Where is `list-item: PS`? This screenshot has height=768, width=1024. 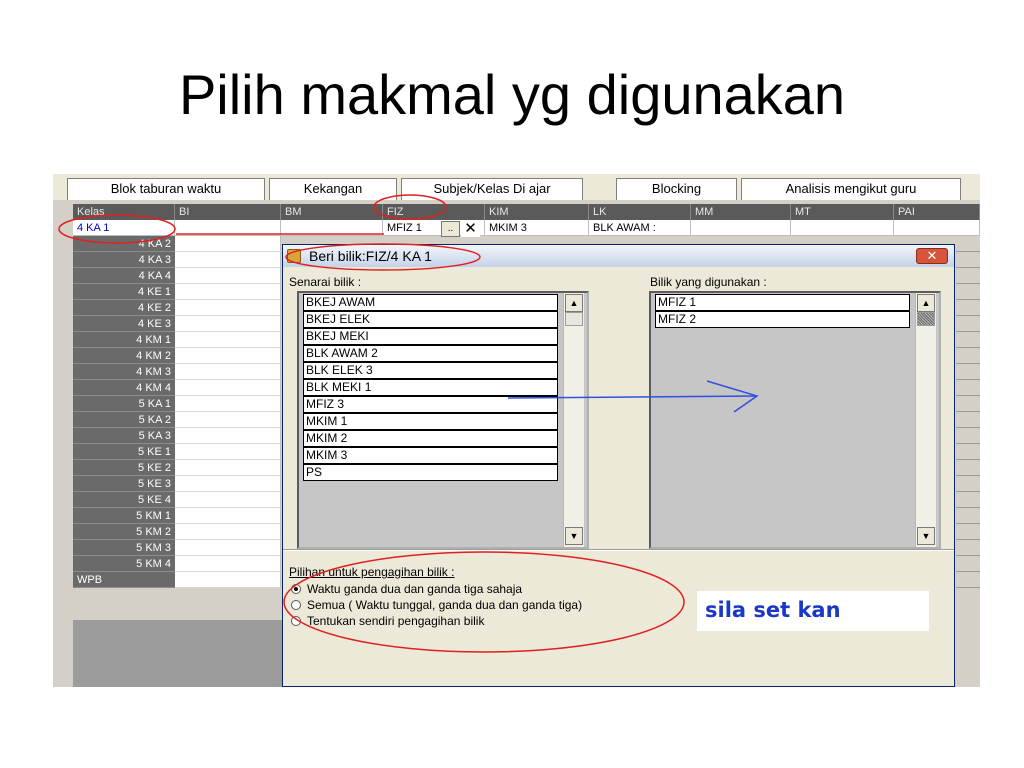
list-item: PS is located at coordinates (430, 472).